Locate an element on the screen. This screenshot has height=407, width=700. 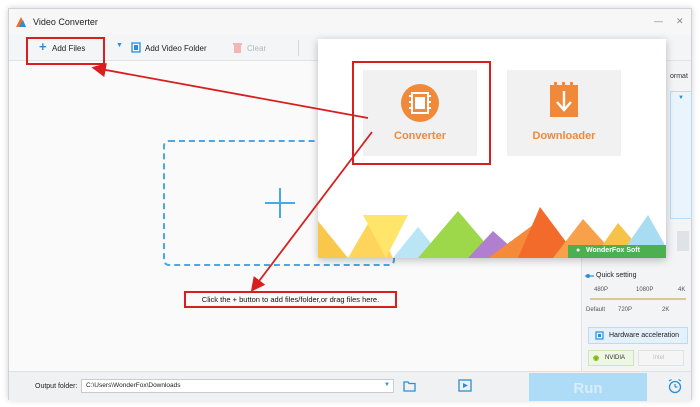
brand-label: WonderFox Soft is located at coordinates (613, 250).